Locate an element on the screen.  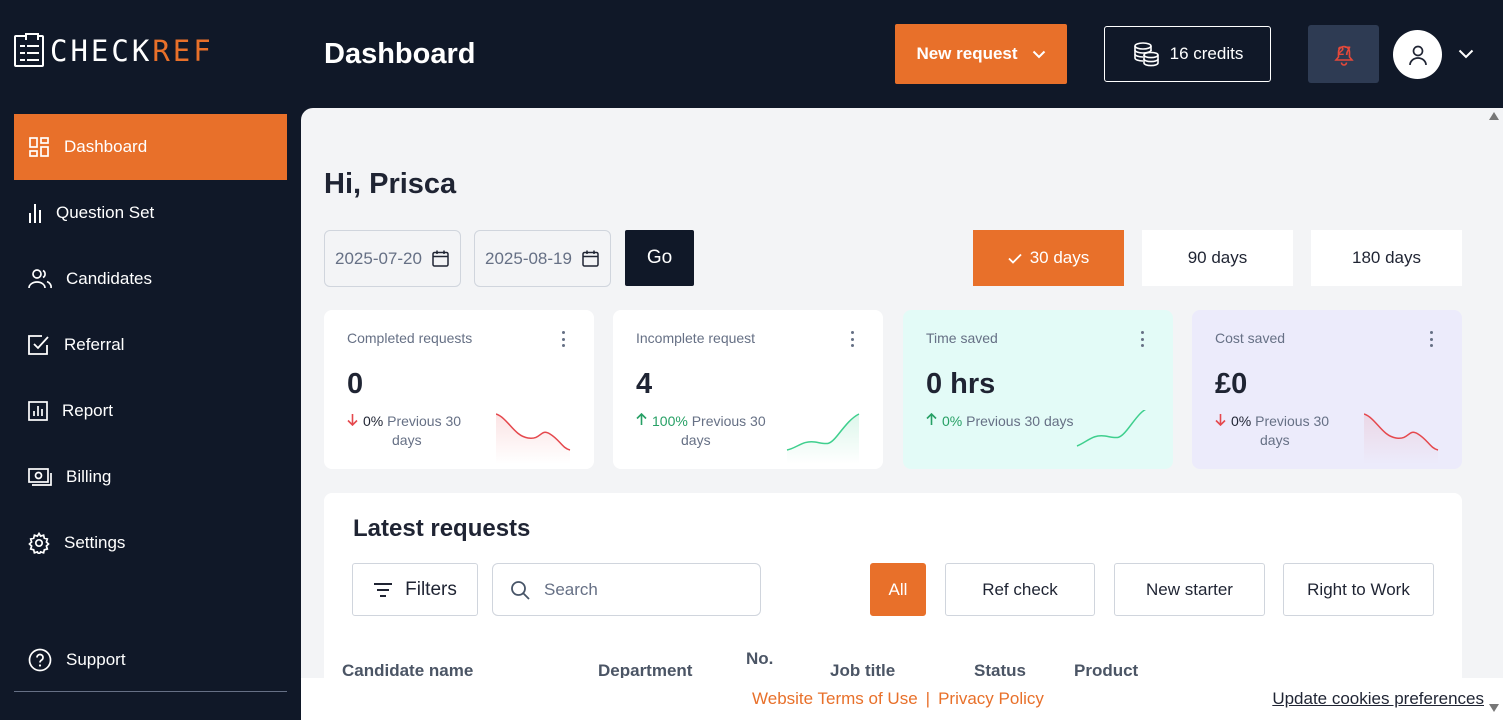
type-ref-check-button: Ref check is located at coordinates (1020, 589).